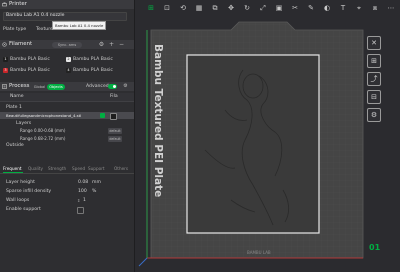 Image resolution: width=400 pixels, height=272 pixels. I want to click on printer-tooltip: Bambu Lab A1 0.4 nozzle, so click(79, 25).